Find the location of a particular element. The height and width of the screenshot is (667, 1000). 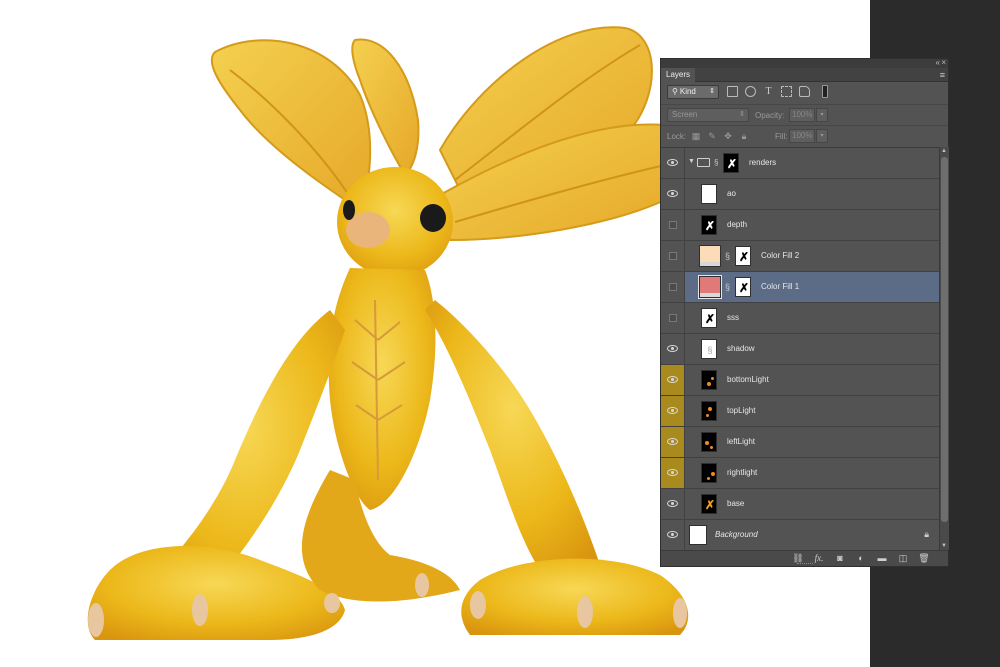

layer-row-renders: ▼ § ✗ renders is located at coordinates (800, 163).